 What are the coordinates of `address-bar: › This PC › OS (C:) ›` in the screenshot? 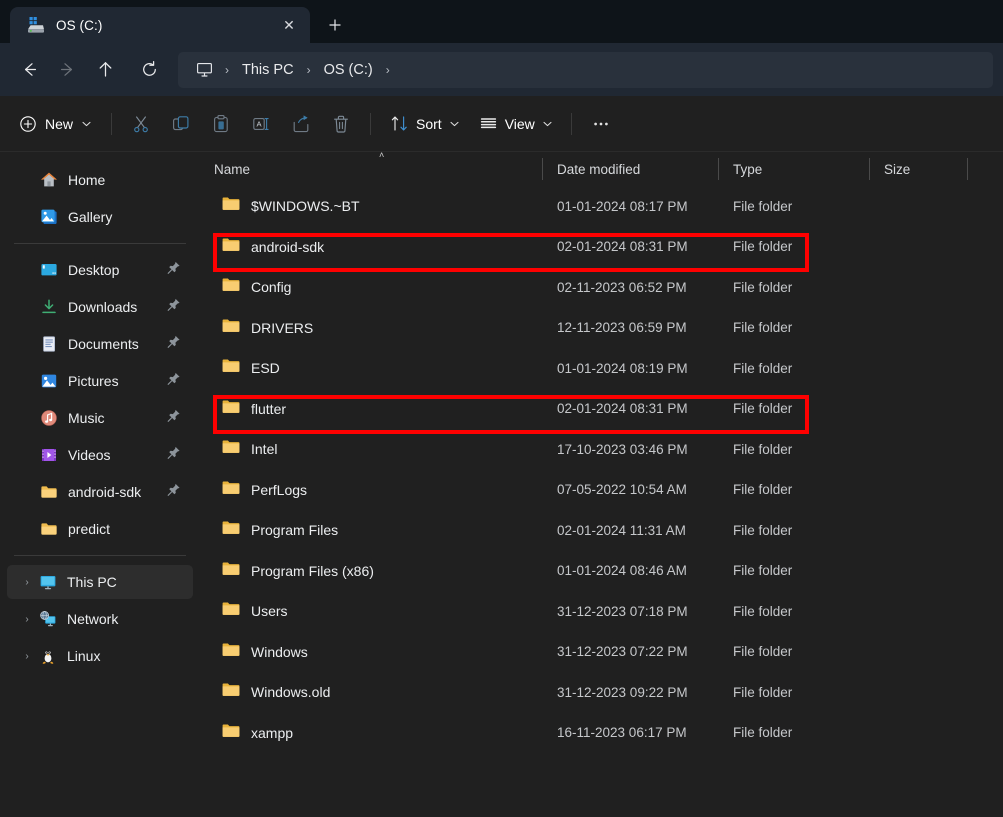 It's located at (585, 69).